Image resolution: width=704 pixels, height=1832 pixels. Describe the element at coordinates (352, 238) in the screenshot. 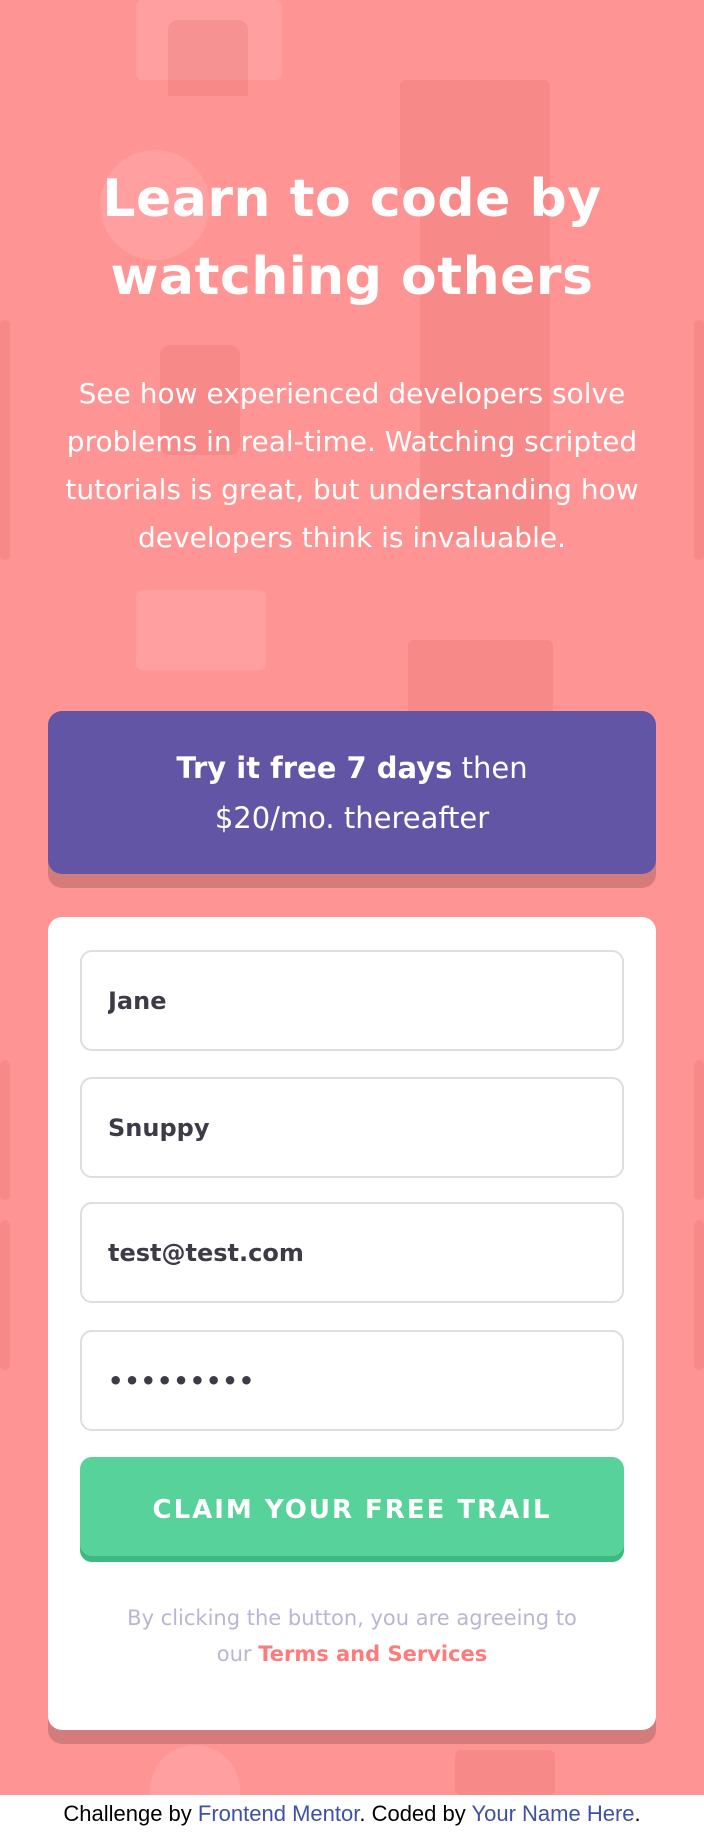

I see `hero-title: Learn to code by watching others` at that location.